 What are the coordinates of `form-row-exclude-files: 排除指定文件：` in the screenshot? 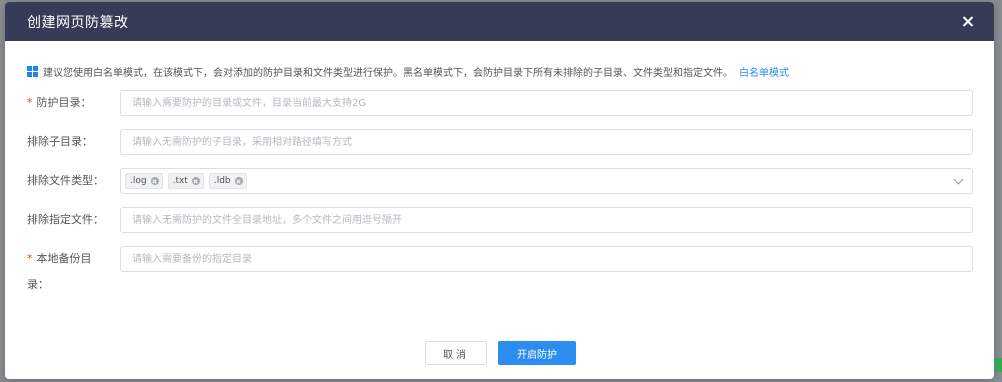 It's located at (500, 220).